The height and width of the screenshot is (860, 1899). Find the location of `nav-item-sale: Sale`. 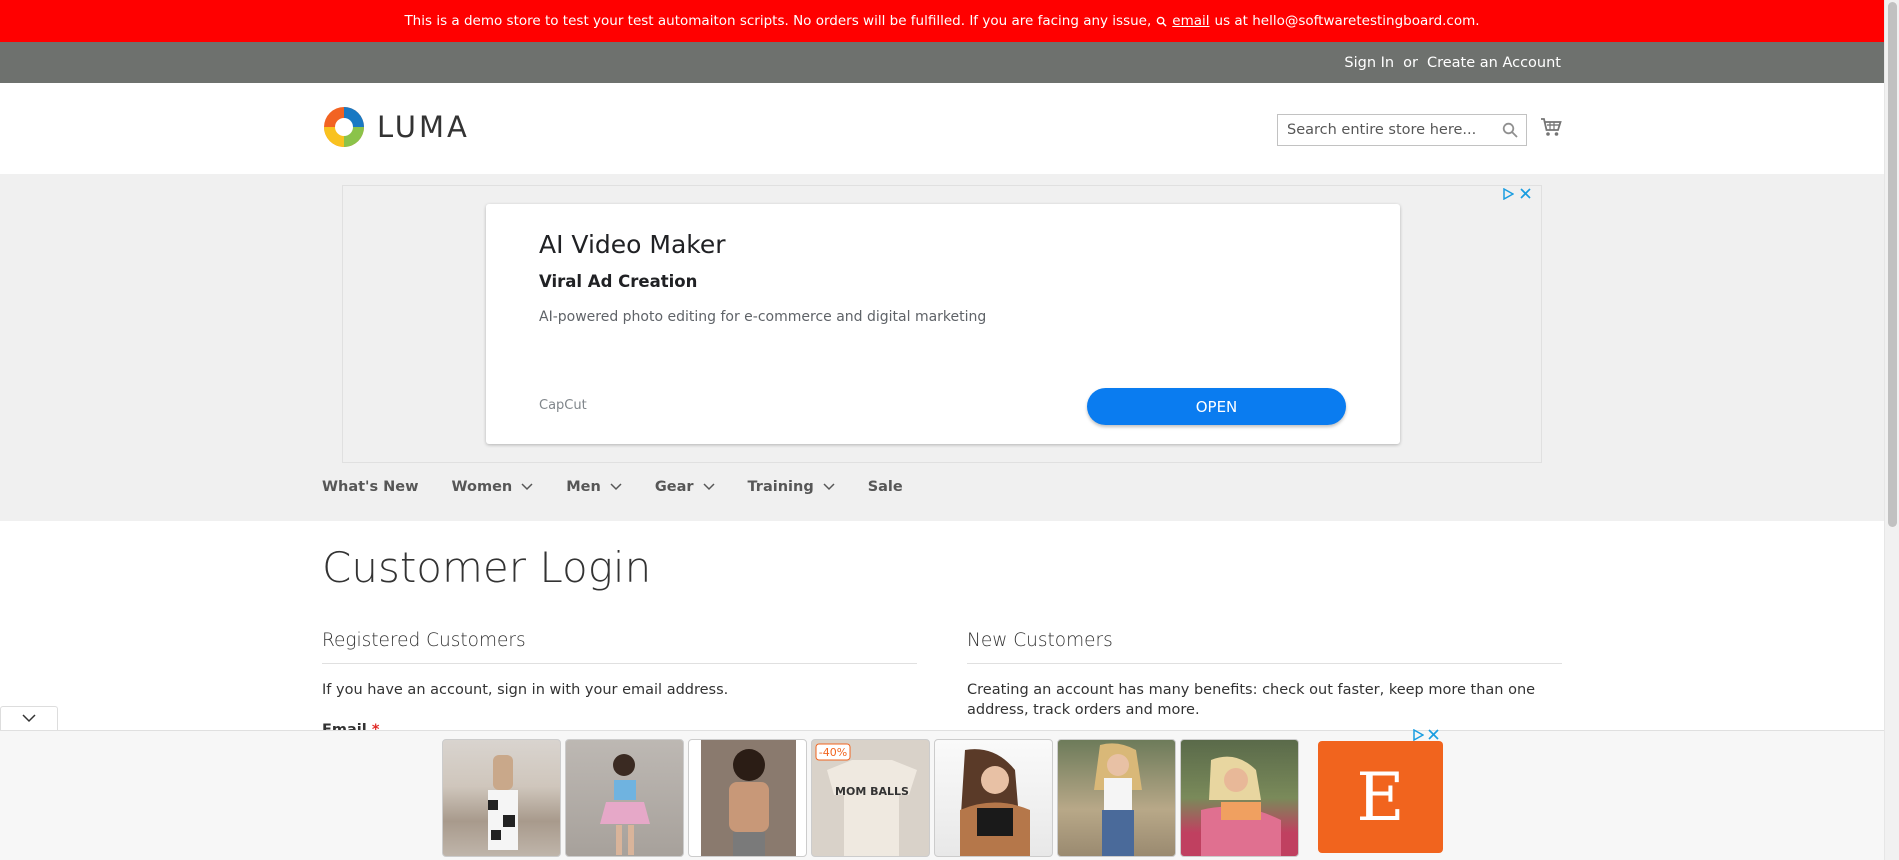

nav-item-sale: Sale is located at coordinates (885, 487).